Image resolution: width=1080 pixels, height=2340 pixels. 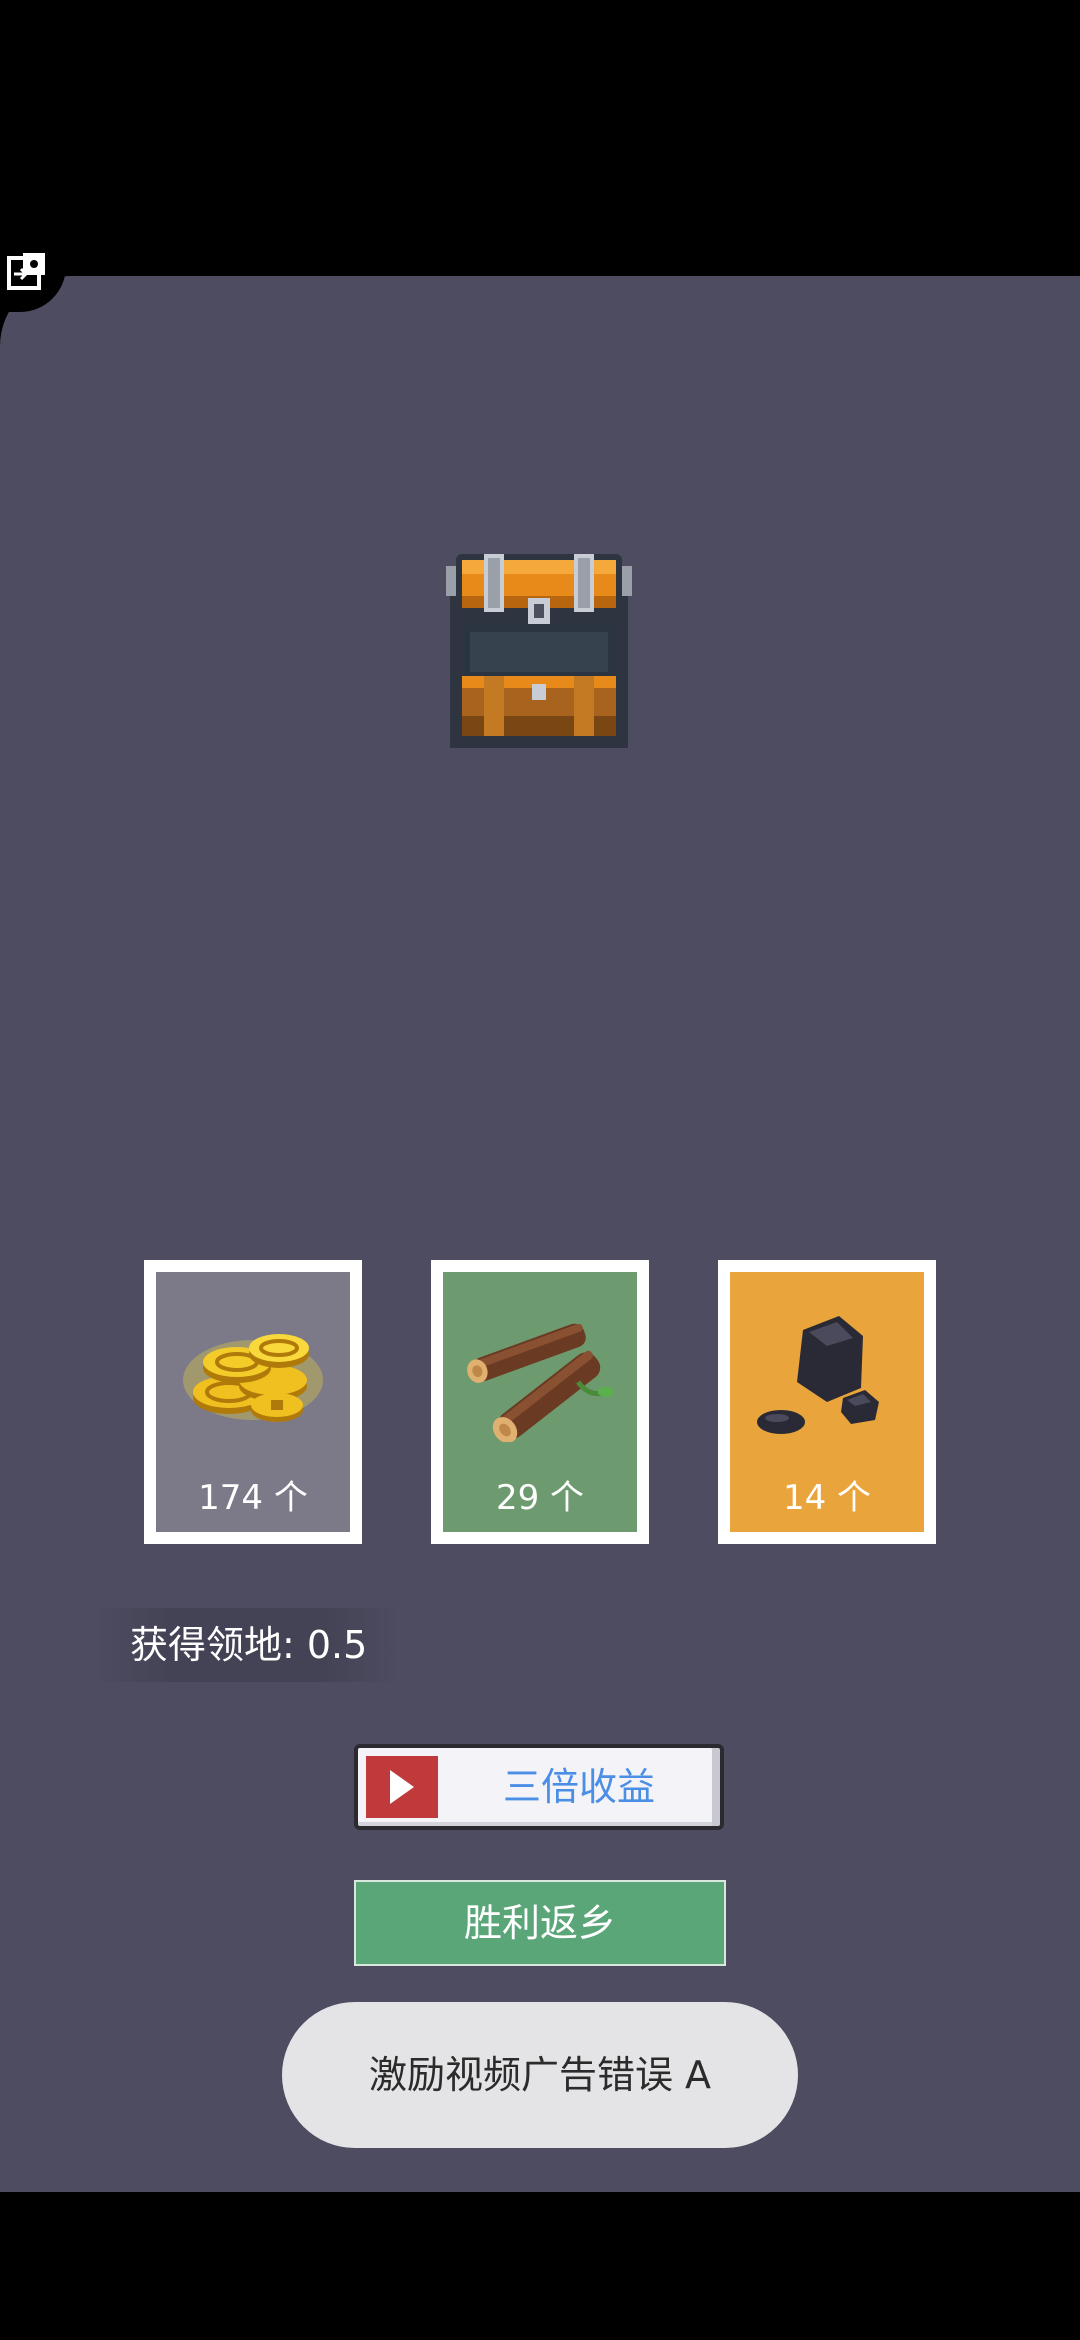 What do you see at coordinates (540, 2075) in the screenshot?
I see `toast-message: 激励视频广告错误 A` at bounding box center [540, 2075].